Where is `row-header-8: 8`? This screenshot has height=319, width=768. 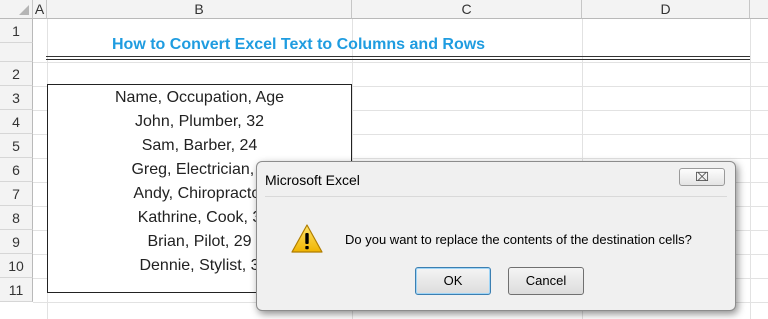 row-header-8: 8 is located at coordinates (16, 218).